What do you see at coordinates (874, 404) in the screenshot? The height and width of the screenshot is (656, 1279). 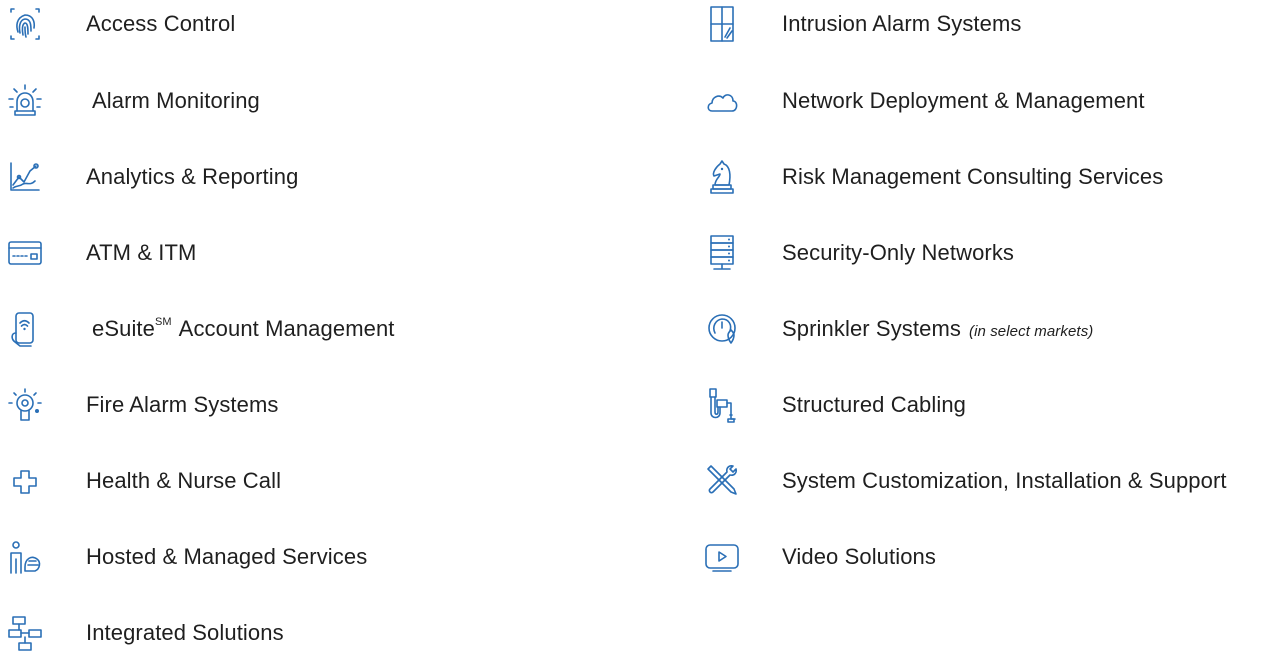 I see `item-label: Structured Cabling` at bounding box center [874, 404].